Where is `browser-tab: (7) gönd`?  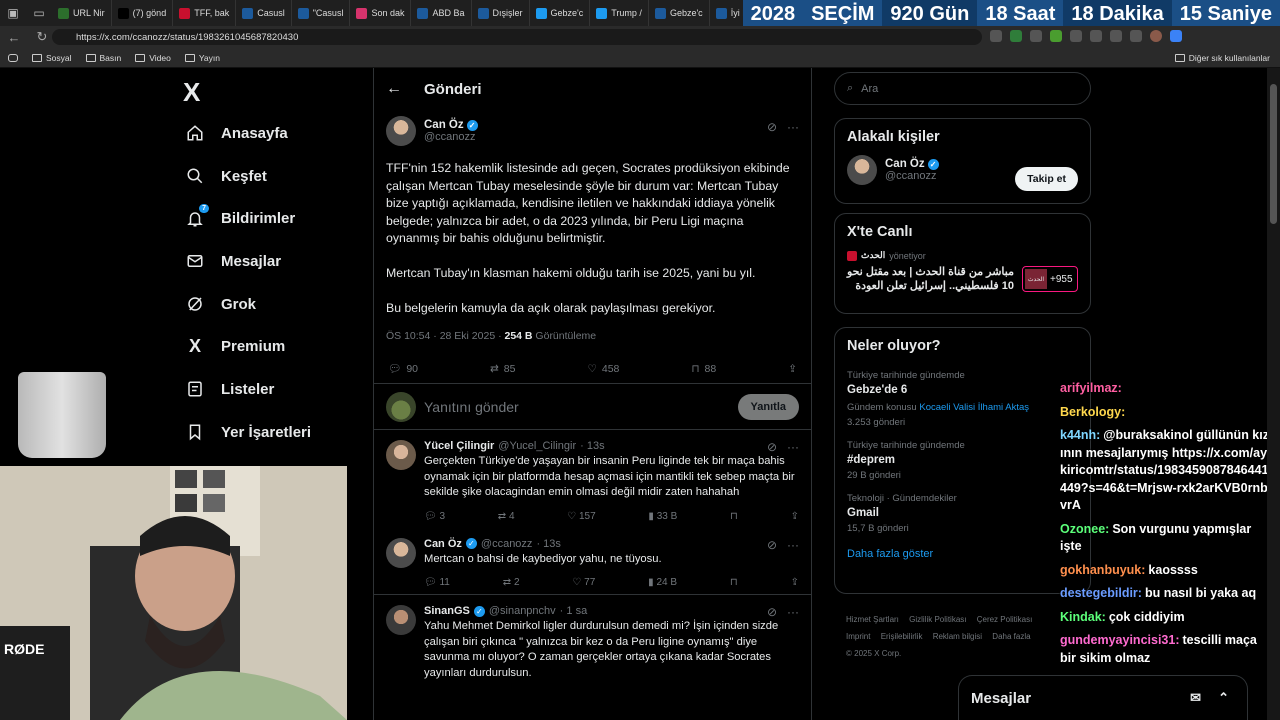
browser-tab: (7) gönd is located at coordinates (143, 13).